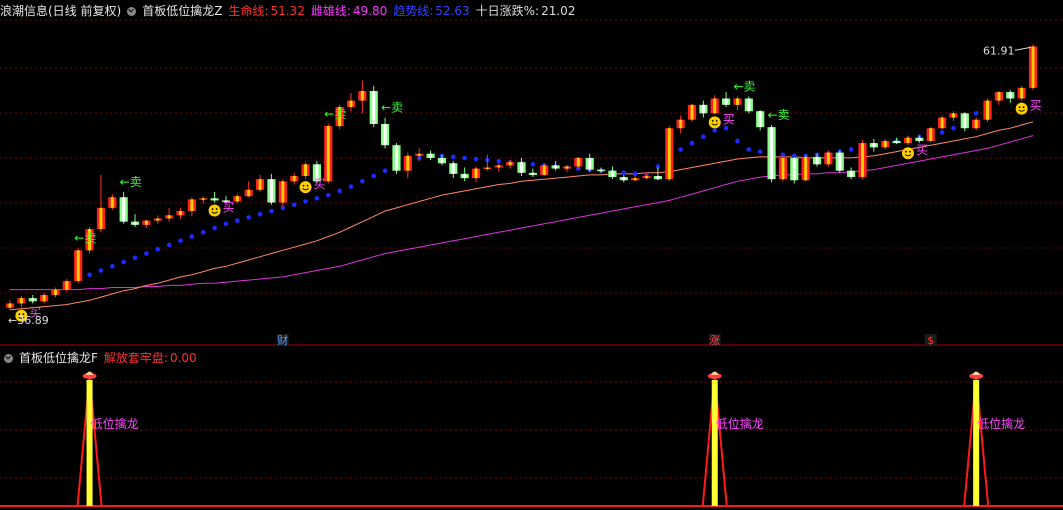 Image resolution: width=1063 pixels, height=510 pixels. Describe the element at coordinates (714, 340) in the screenshot. I see `event-marker: 涨` at that location.